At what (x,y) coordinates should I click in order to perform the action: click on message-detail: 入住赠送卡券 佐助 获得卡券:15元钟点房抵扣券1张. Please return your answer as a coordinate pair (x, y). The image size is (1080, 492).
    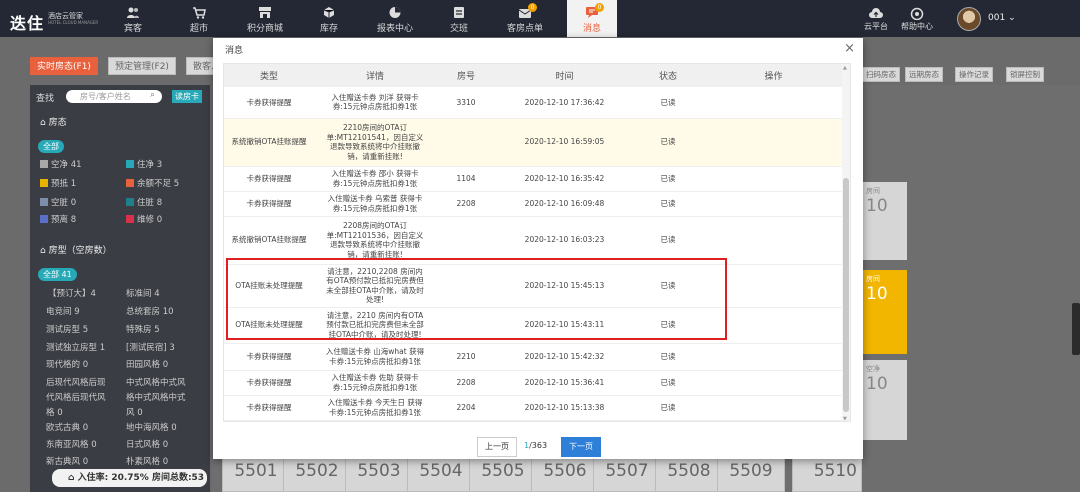
    Looking at the image, I should click on (375, 383).